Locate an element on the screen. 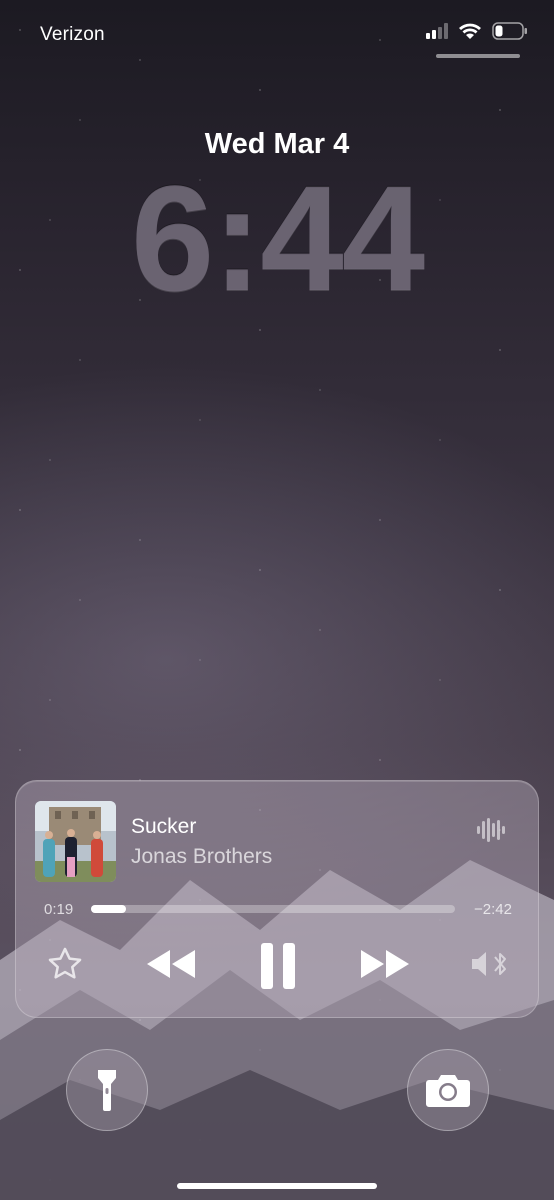  pause-icon is located at coordinates (278, 966).